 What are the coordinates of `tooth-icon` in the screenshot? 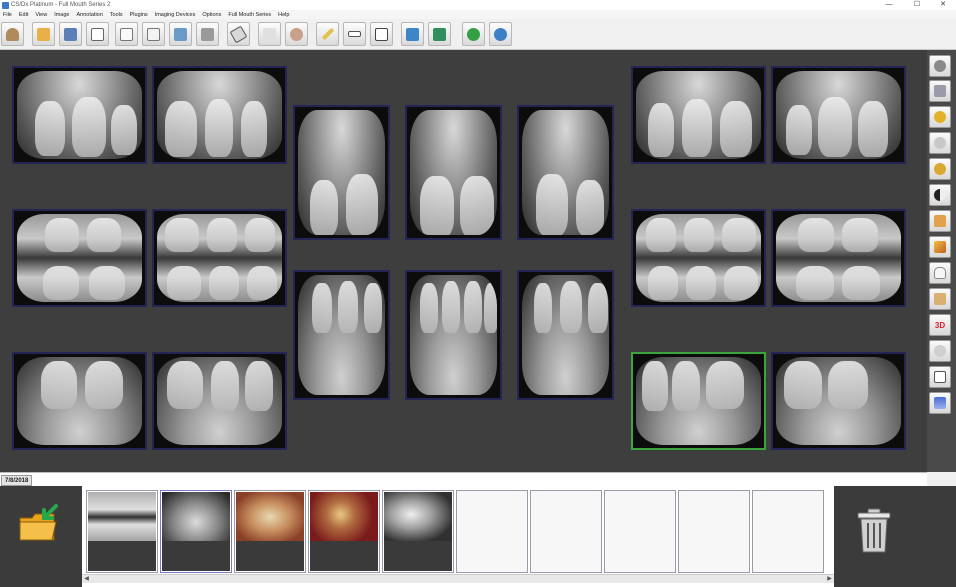 It's located at (940, 273).